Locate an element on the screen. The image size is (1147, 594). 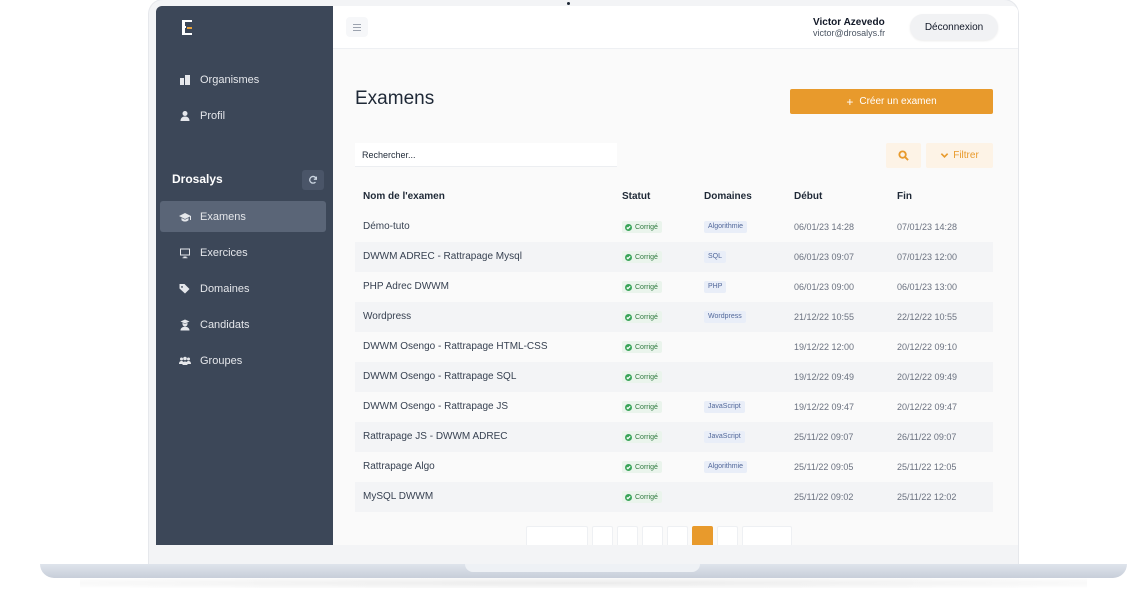
sidebar-item-candidats: Candidats is located at coordinates (243, 324).